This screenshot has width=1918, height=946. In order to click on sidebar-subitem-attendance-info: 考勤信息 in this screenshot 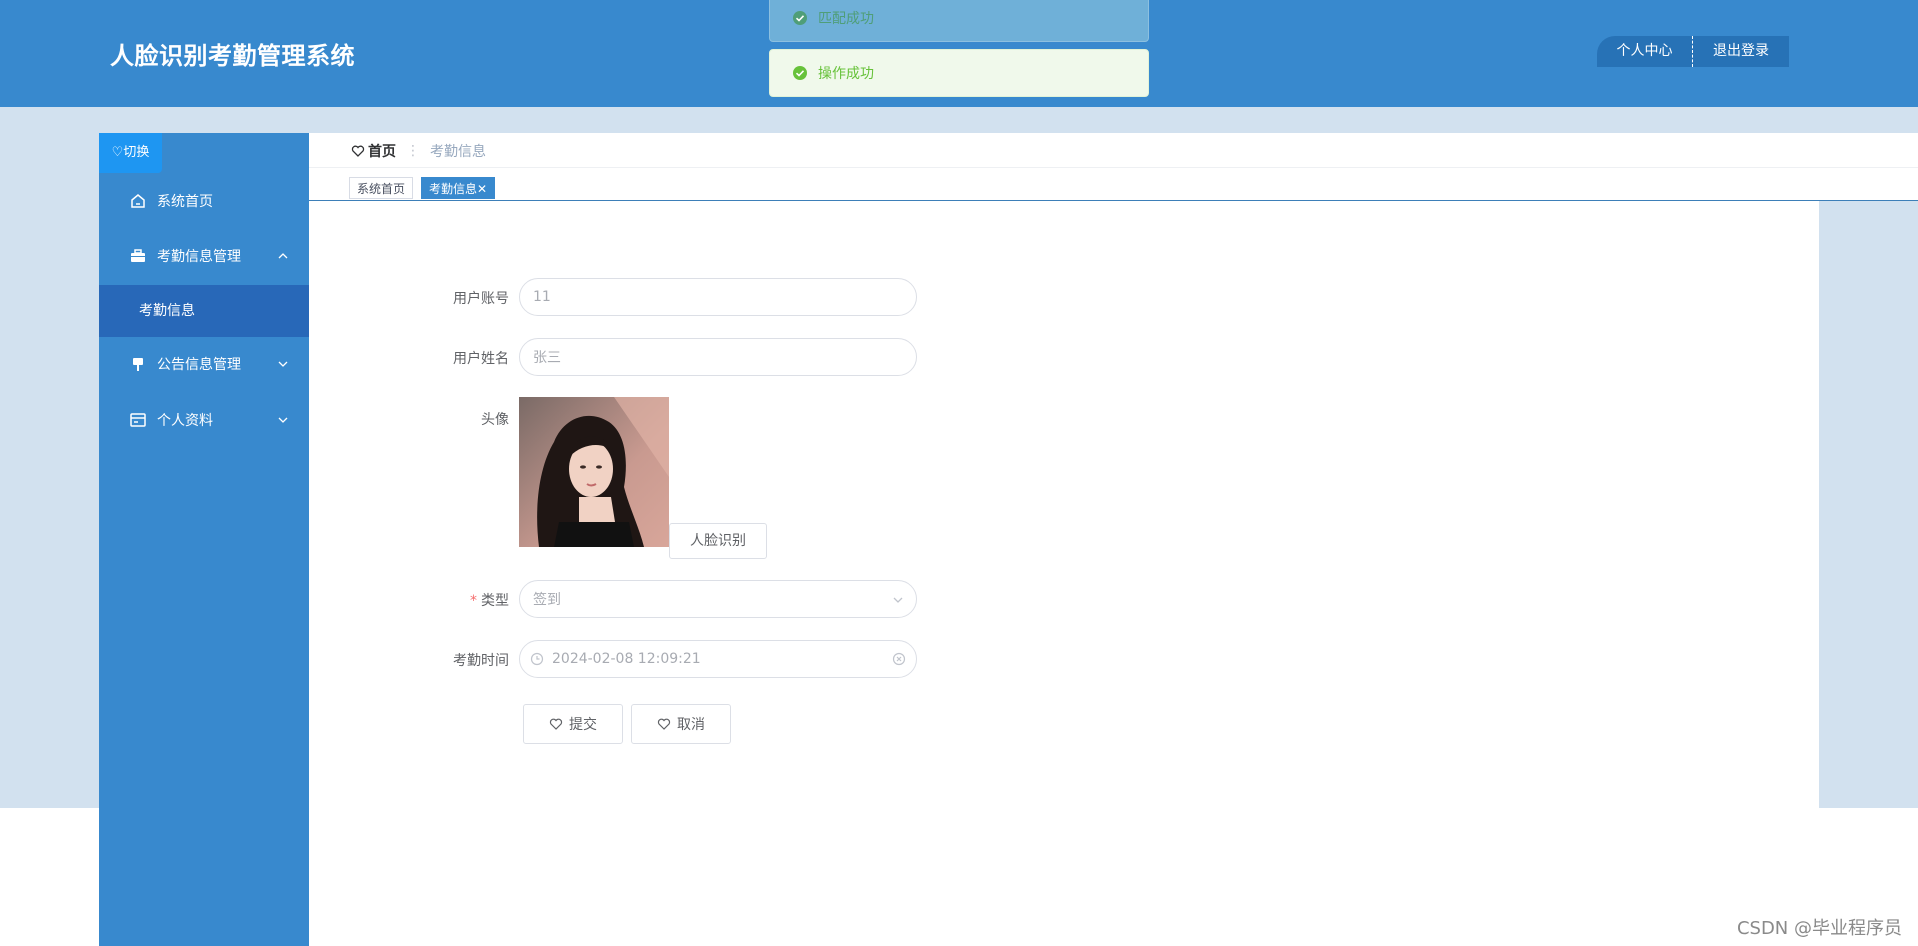, I will do `click(204, 311)`.